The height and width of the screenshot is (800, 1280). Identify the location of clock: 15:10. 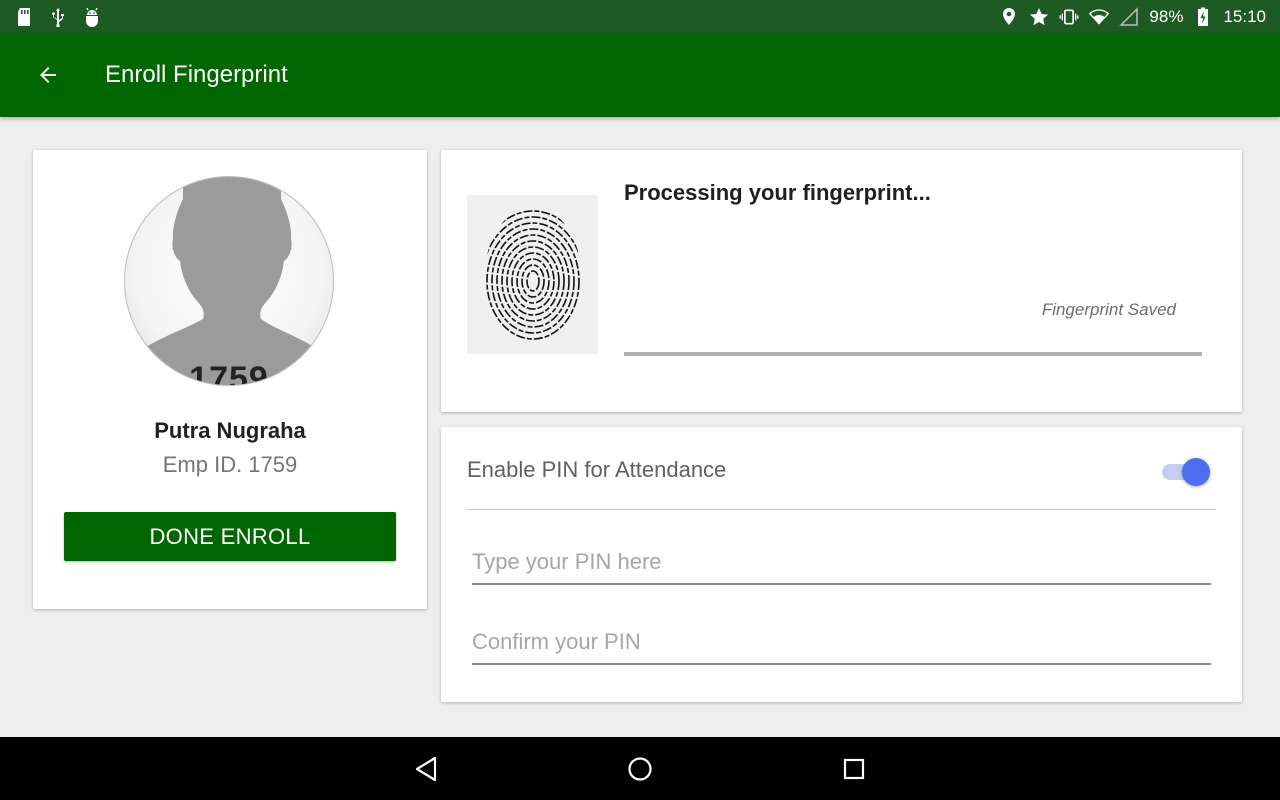
(1244, 16).